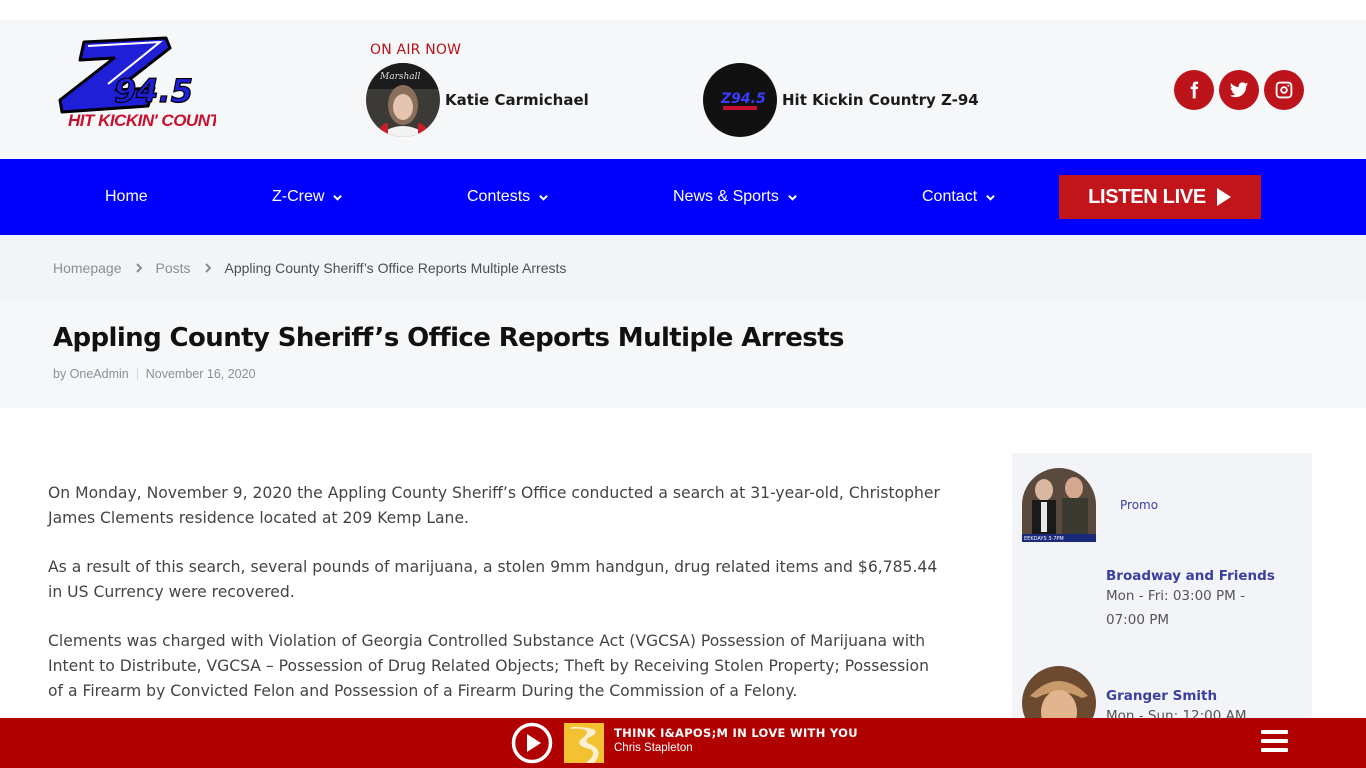  I want to click on menu-button, so click(1274, 743).